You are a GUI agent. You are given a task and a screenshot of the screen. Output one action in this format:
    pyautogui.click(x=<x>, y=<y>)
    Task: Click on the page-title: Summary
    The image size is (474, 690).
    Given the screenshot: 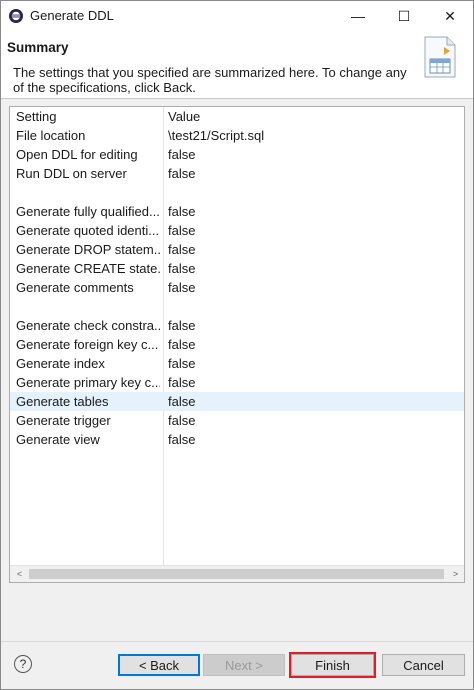 What is the action you would take?
    pyautogui.click(x=38, y=47)
    